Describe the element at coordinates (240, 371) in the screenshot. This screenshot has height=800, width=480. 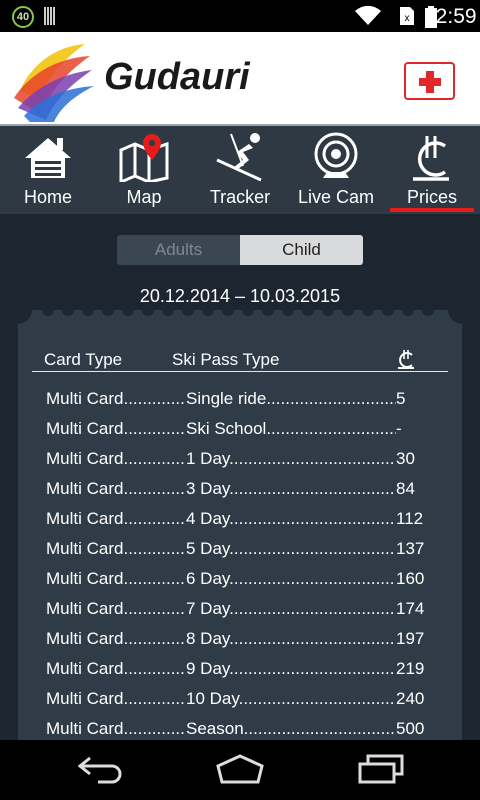
I see `header-divider` at that location.